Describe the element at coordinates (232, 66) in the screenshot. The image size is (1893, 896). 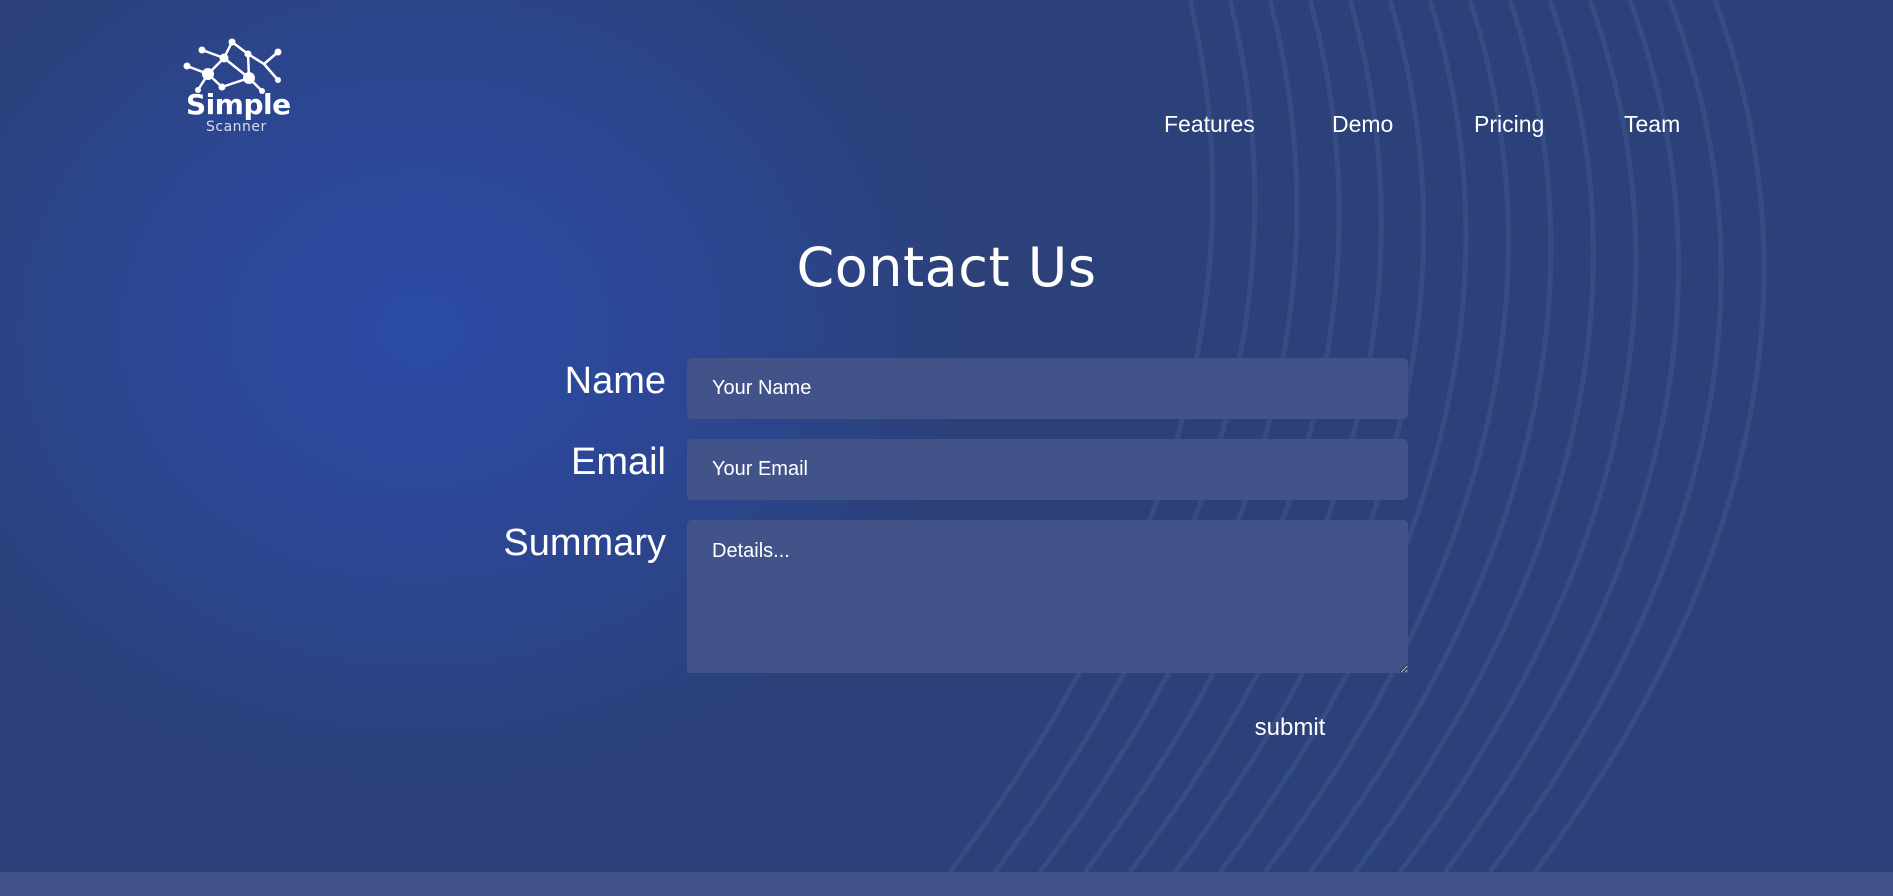
I see `molecule-network-icon` at that location.